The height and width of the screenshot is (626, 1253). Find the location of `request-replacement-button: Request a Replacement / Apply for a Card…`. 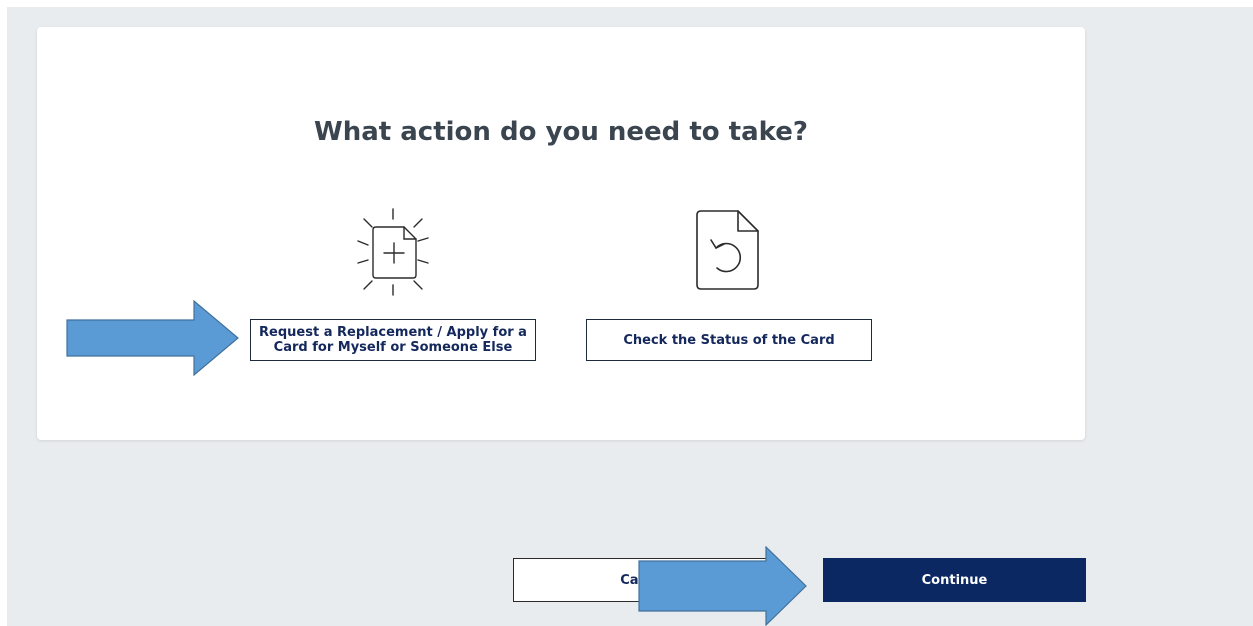

request-replacement-button: Request a Replacement / Apply for a Card… is located at coordinates (393, 340).